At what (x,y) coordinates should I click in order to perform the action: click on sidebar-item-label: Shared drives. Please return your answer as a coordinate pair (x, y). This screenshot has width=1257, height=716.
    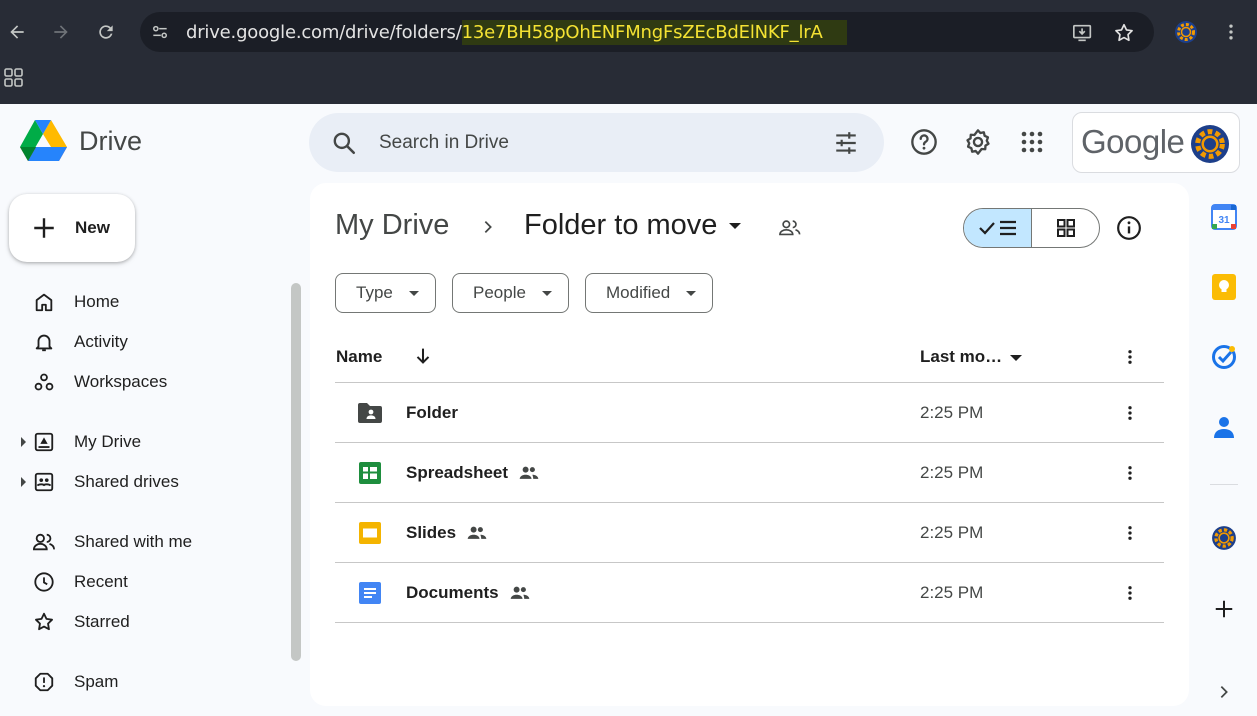
    Looking at the image, I should click on (126, 481).